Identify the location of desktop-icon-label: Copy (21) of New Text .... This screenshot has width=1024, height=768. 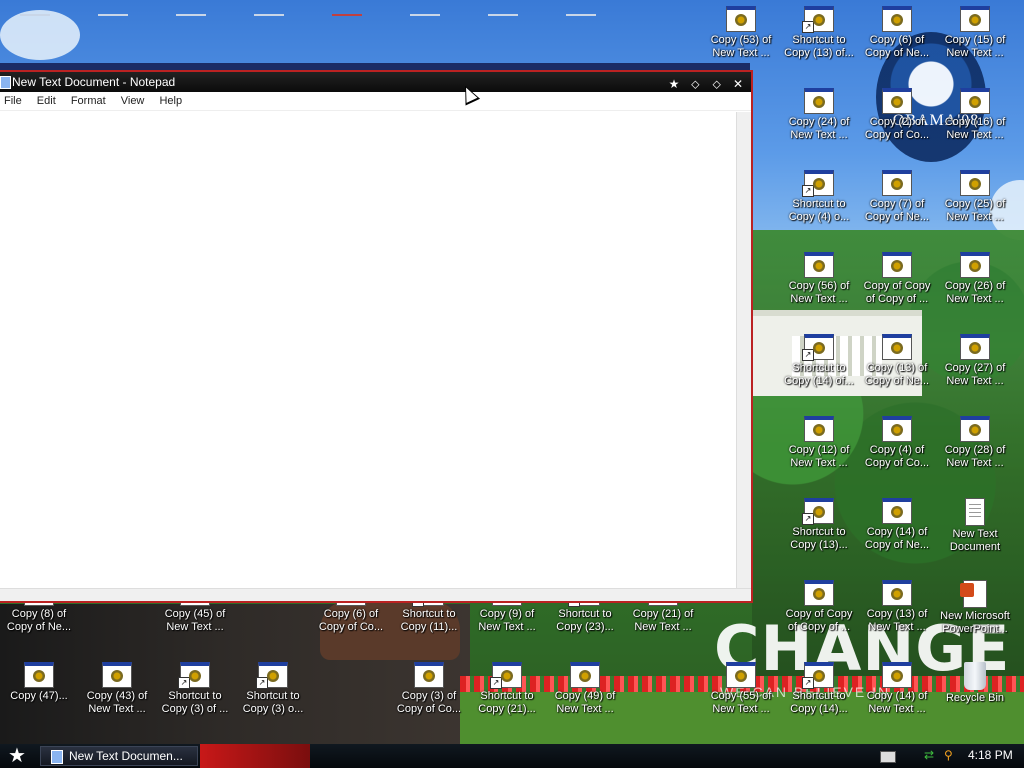
(663, 620).